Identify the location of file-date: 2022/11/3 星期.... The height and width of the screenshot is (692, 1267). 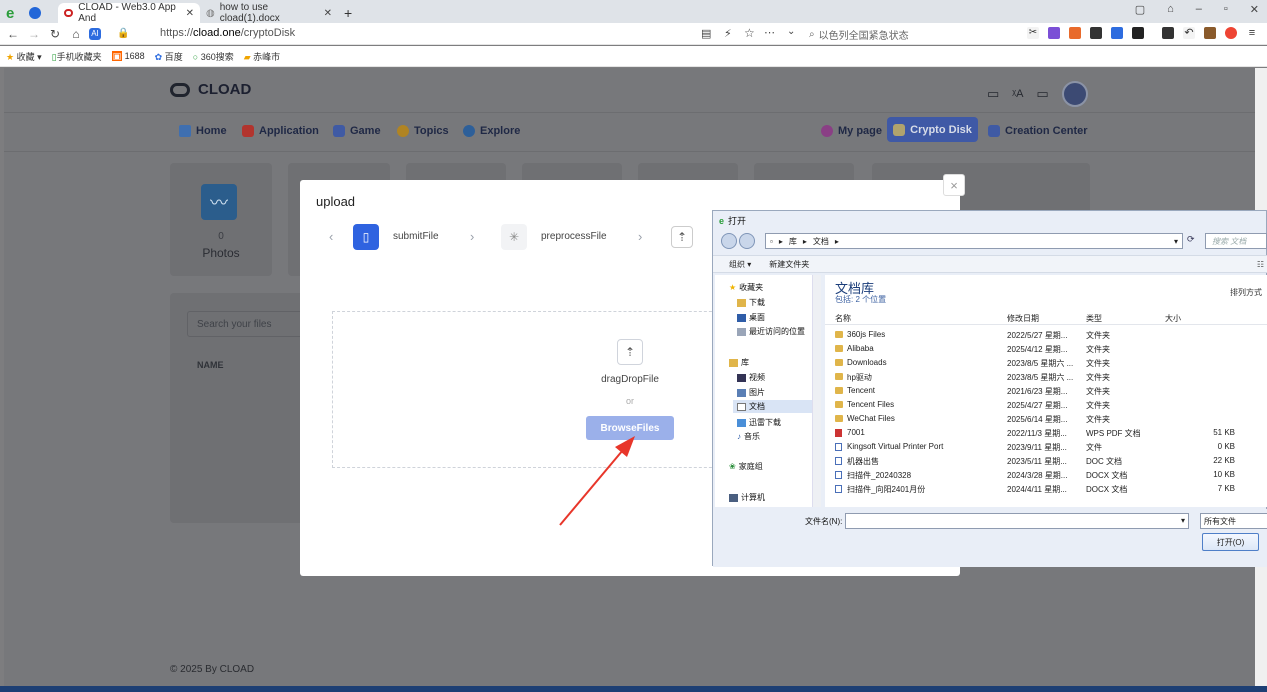
(1037, 433).